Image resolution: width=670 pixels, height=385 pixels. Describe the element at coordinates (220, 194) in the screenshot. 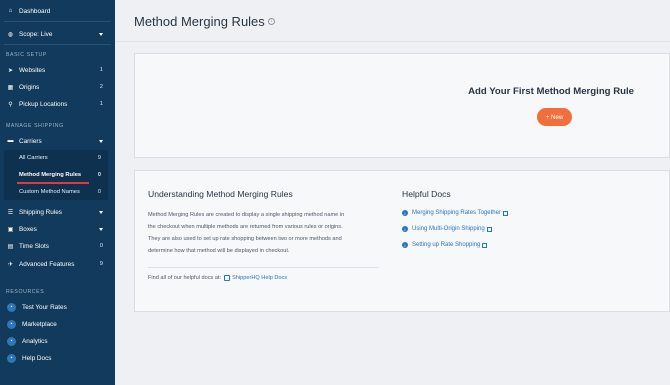

I see `understanding-heading: Understanding Method Merging Rules` at that location.